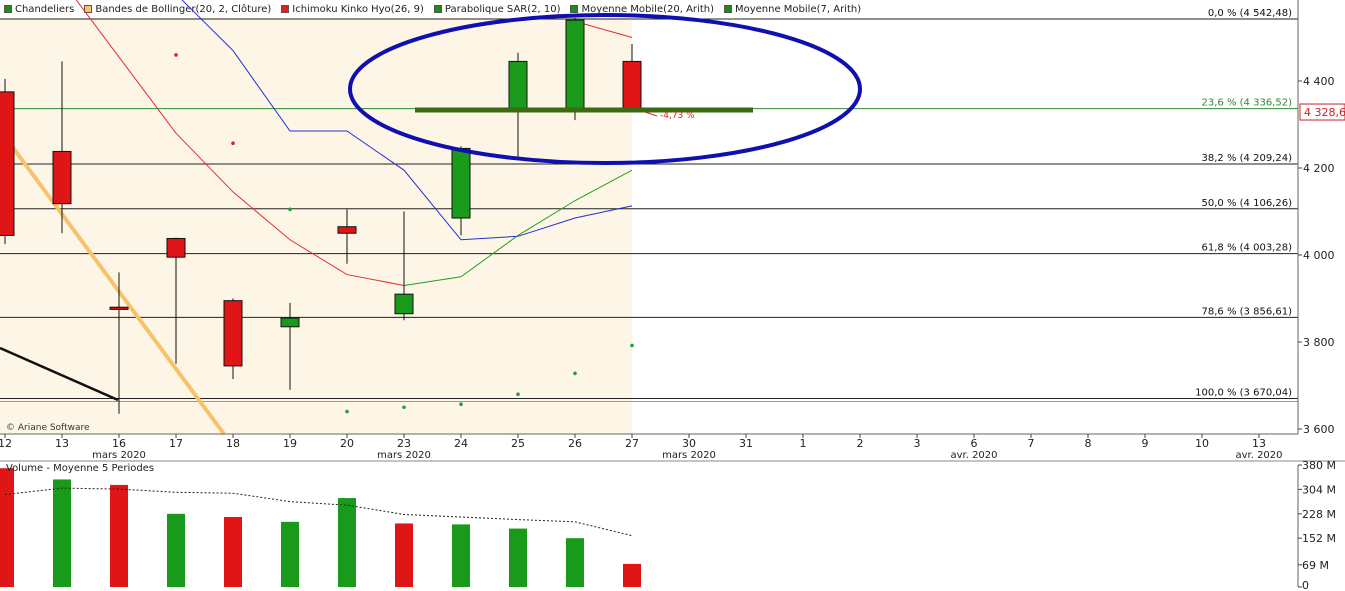 The width and height of the screenshot is (1345, 591). Describe the element at coordinates (1319, 514) in the screenshot. I see `volume-tick-label: 228 M` at that location.